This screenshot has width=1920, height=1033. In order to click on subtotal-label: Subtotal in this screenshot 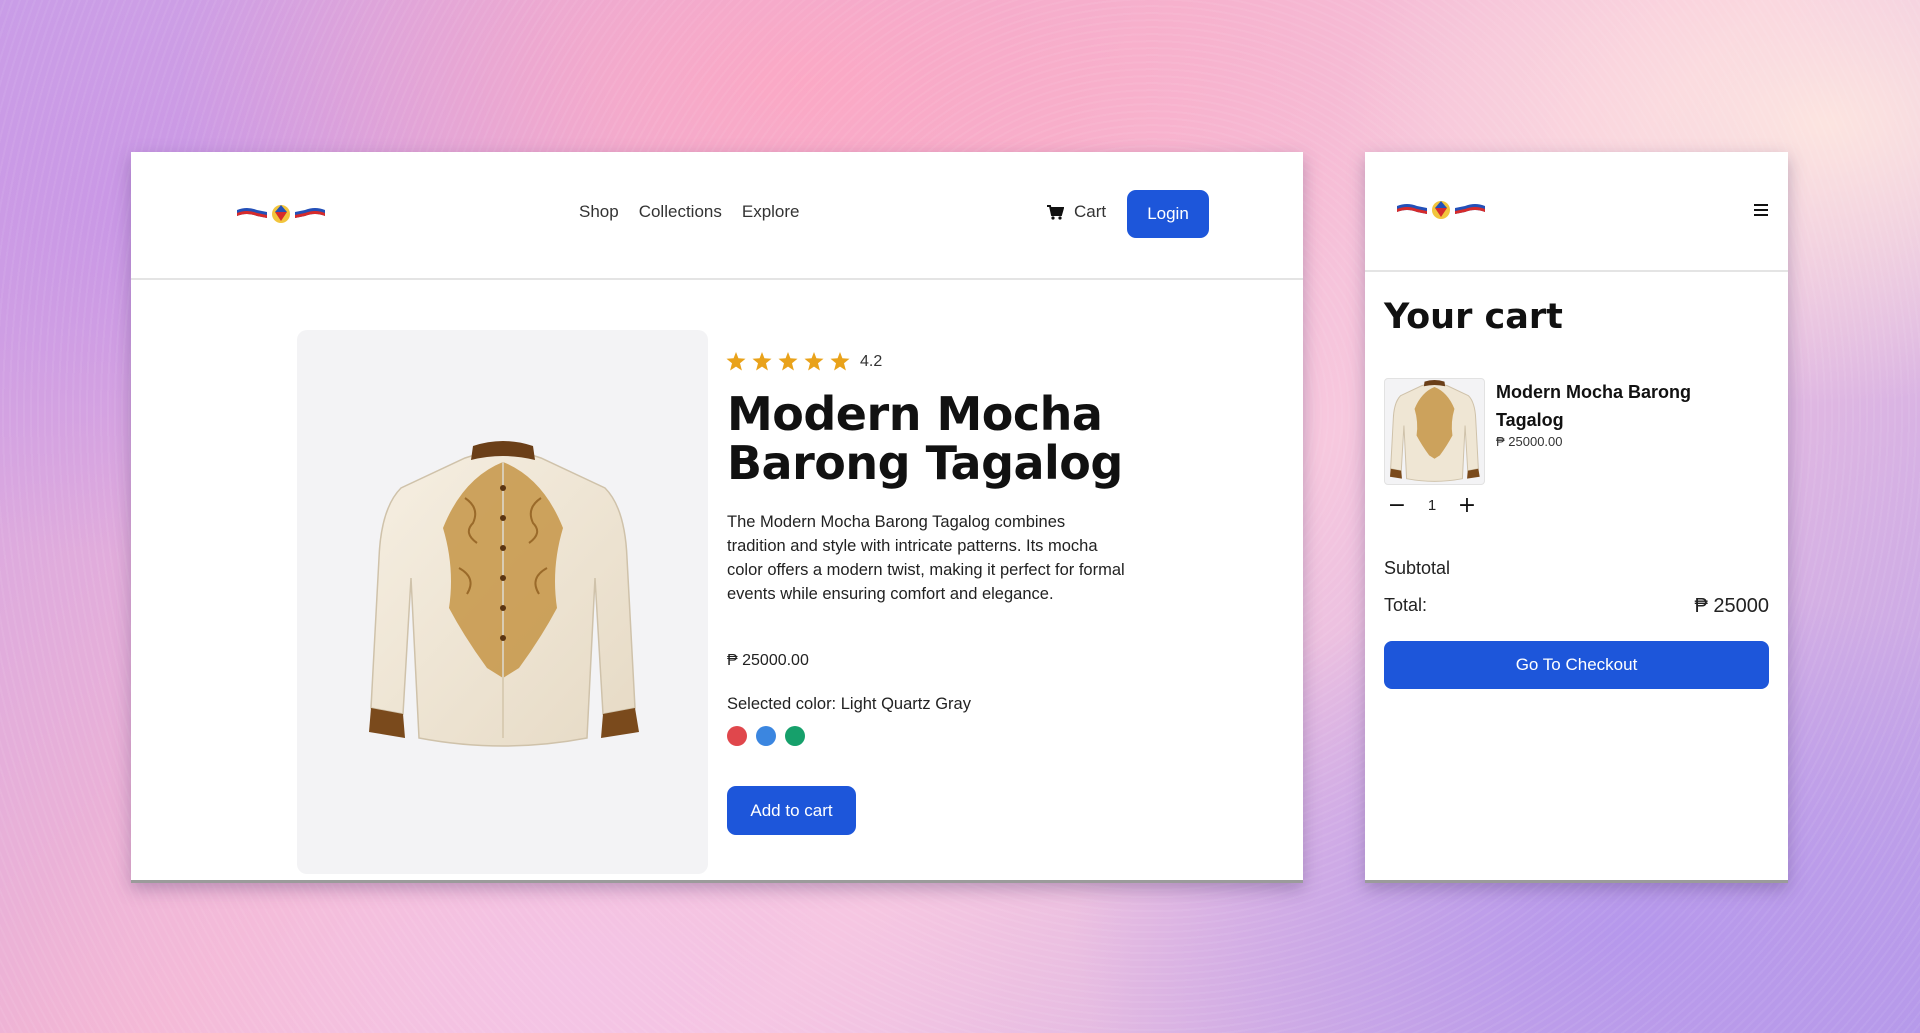, I will do `click(1417, 568)`.